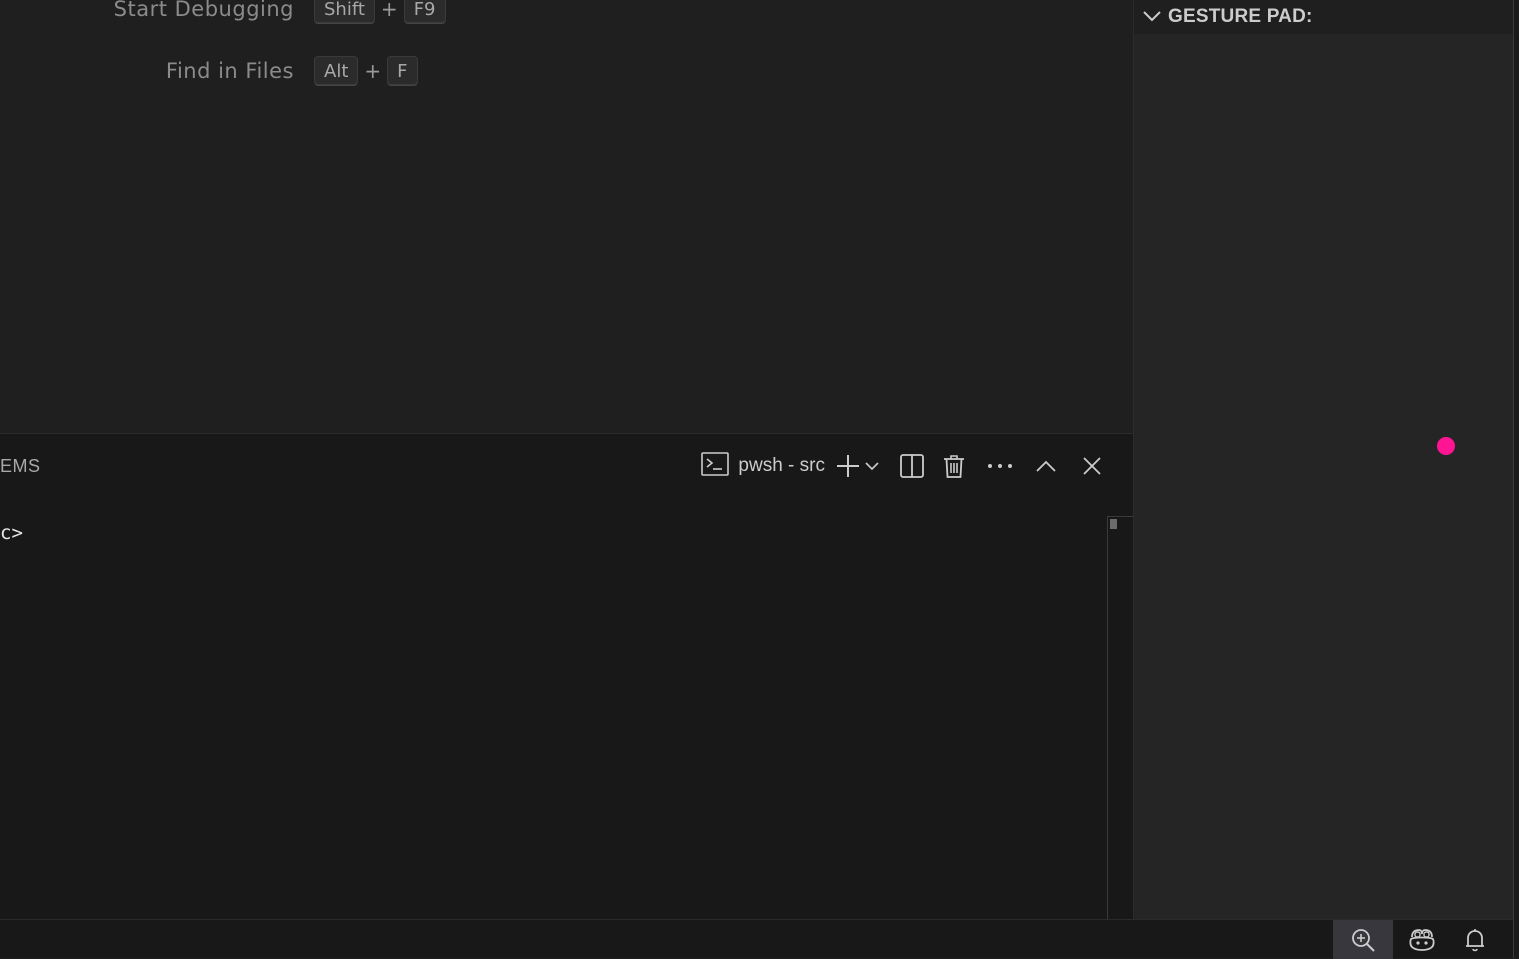 This screenshot has width=1519, height=959. I want to click on copilot-icon, so click(1422, 939).